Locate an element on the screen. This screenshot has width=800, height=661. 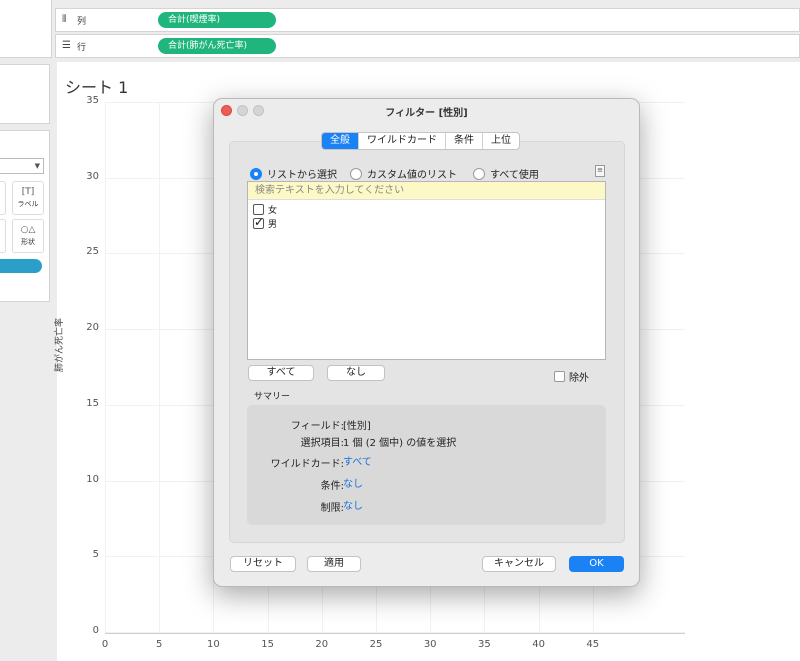
rows-shelf-label: 行 is located at coordinates (82, 48).